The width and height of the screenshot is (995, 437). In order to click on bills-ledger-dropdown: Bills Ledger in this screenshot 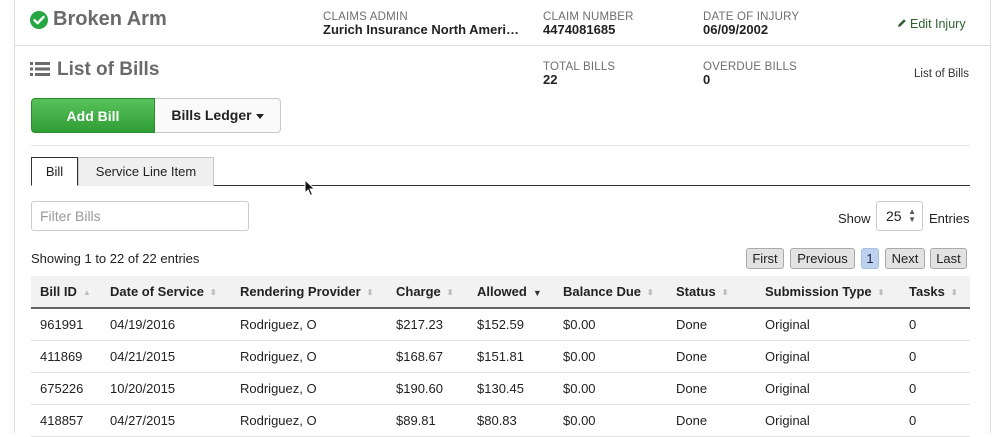, I will do `click(218, 115)`.